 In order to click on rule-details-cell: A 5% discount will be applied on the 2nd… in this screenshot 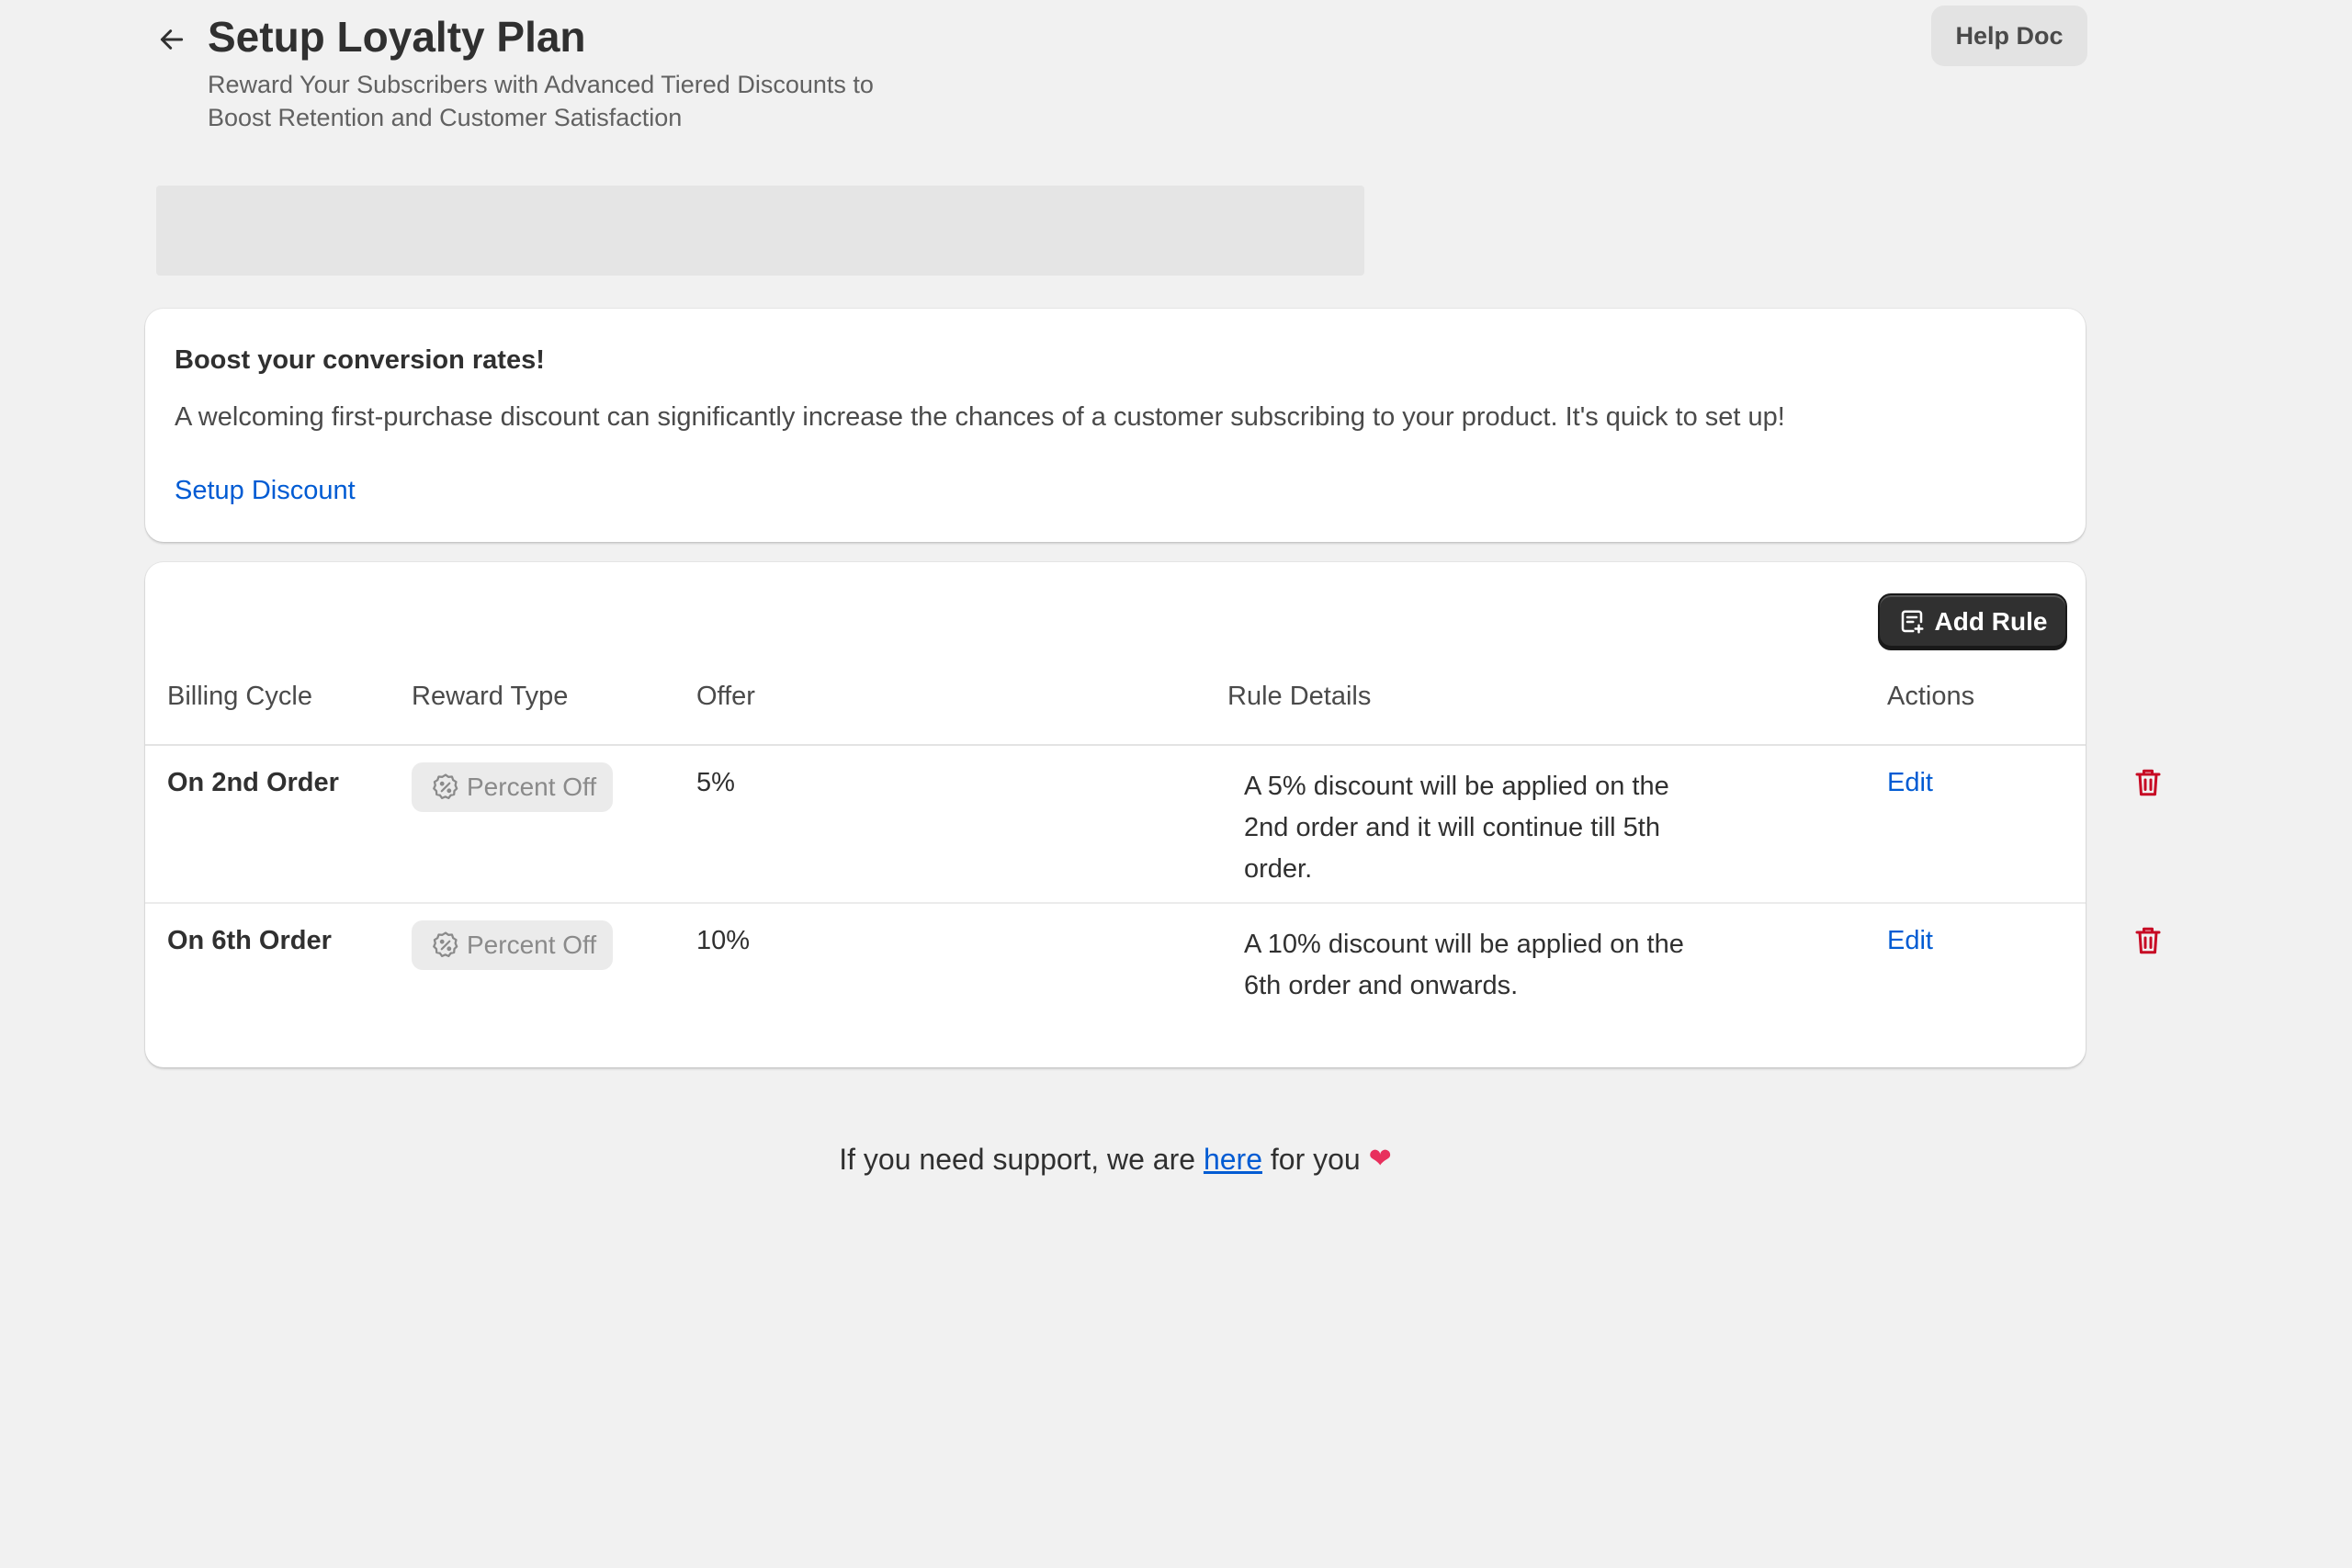, I will do `click(1501, 828)`.